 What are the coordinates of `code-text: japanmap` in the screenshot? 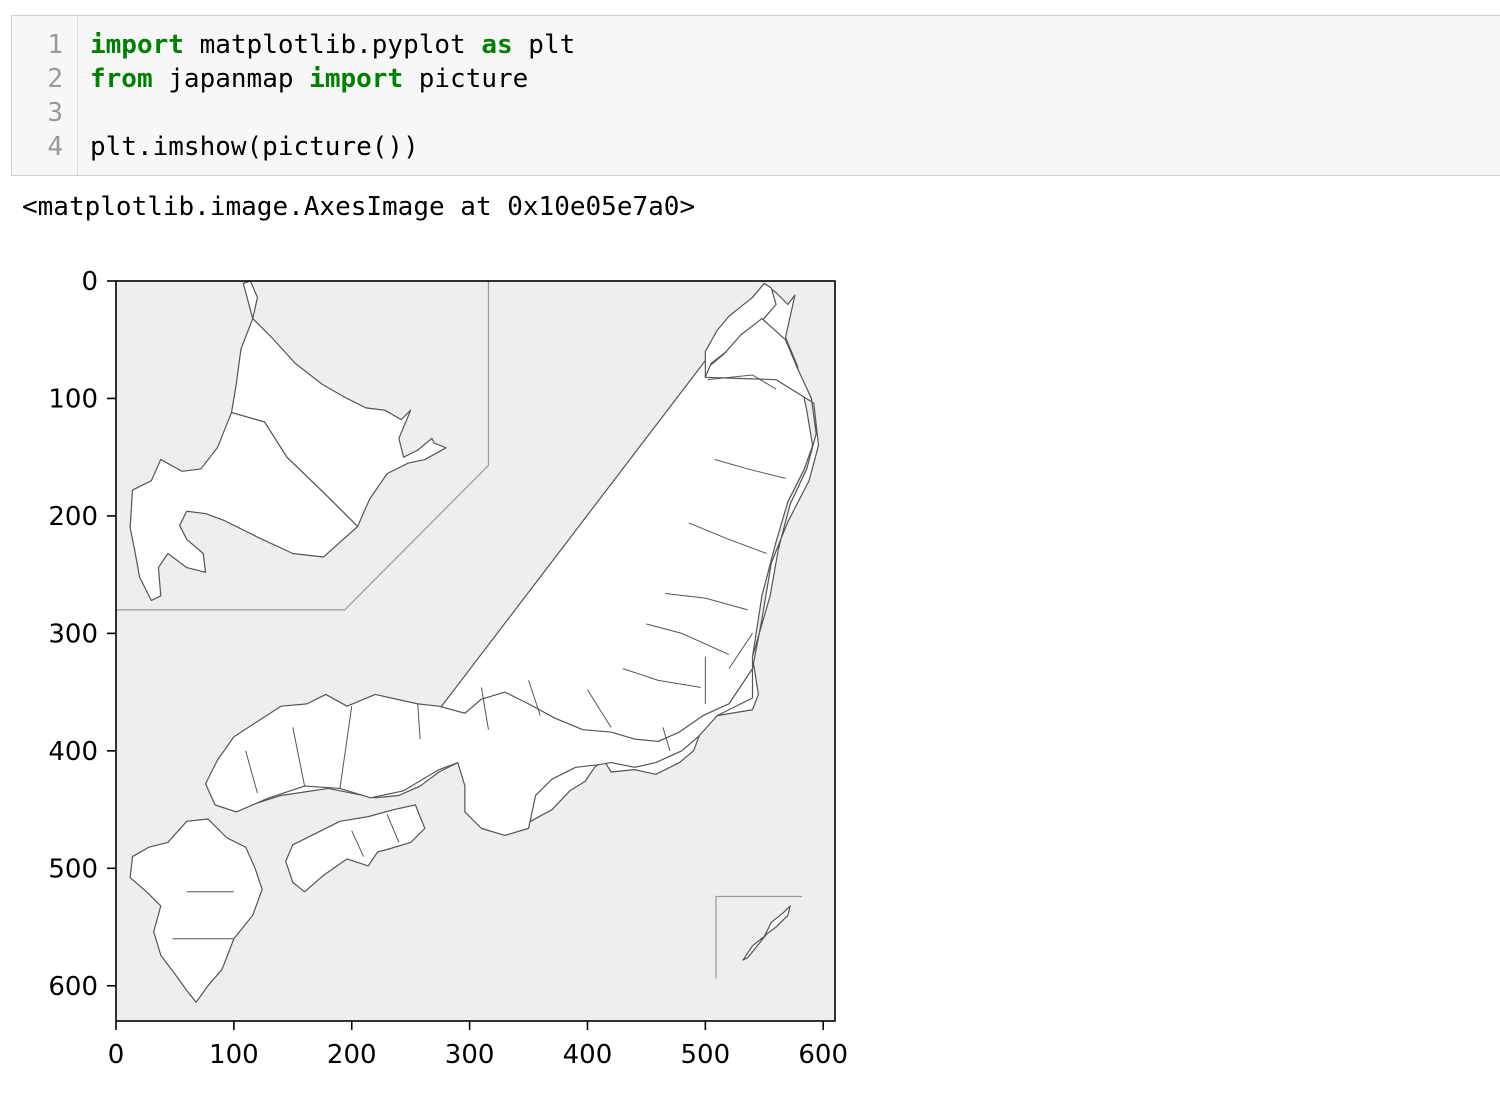 It's located at (231, 79).